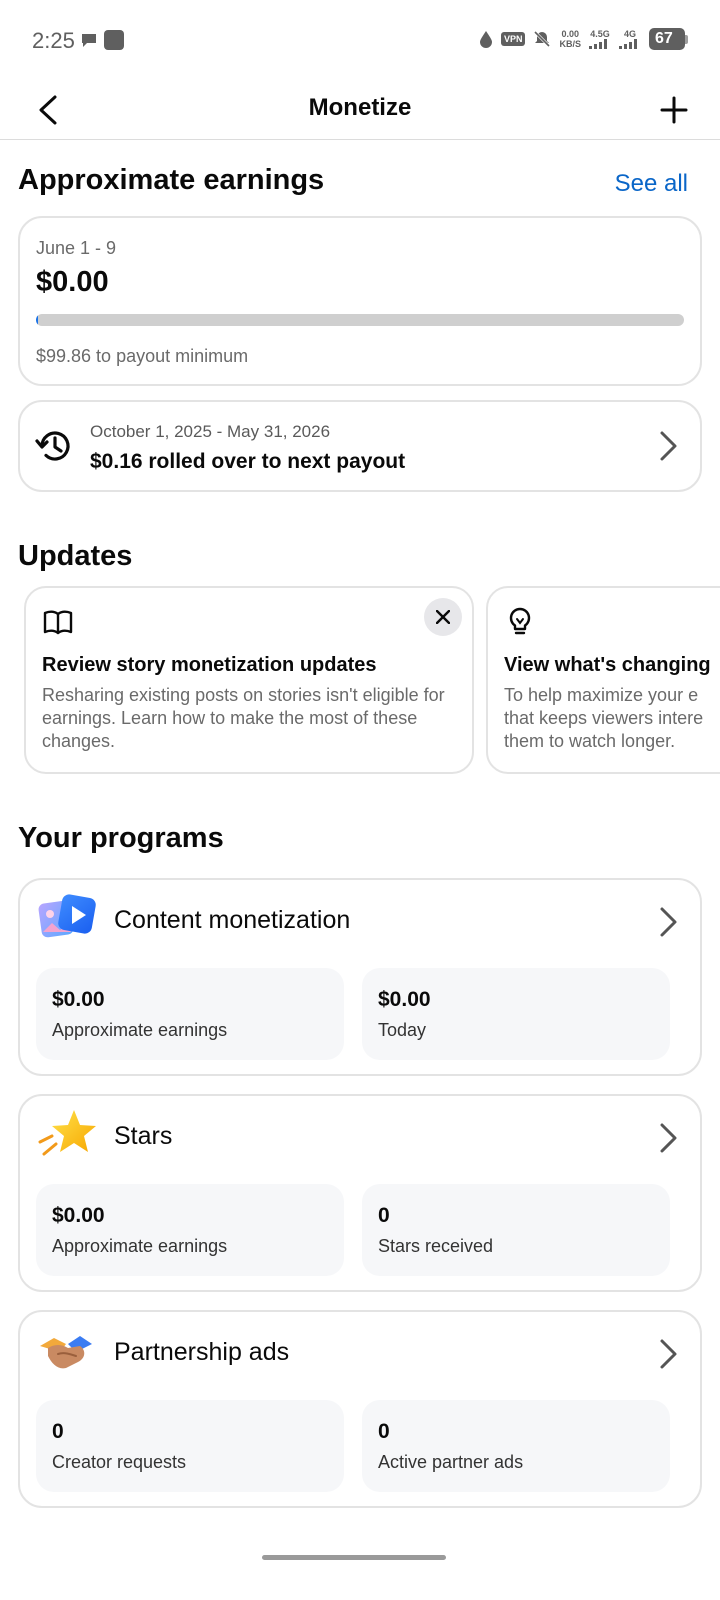  Describe the element at coordinates (89, 40) in the screenshot. I see `chat-bubble-icon` at that location.